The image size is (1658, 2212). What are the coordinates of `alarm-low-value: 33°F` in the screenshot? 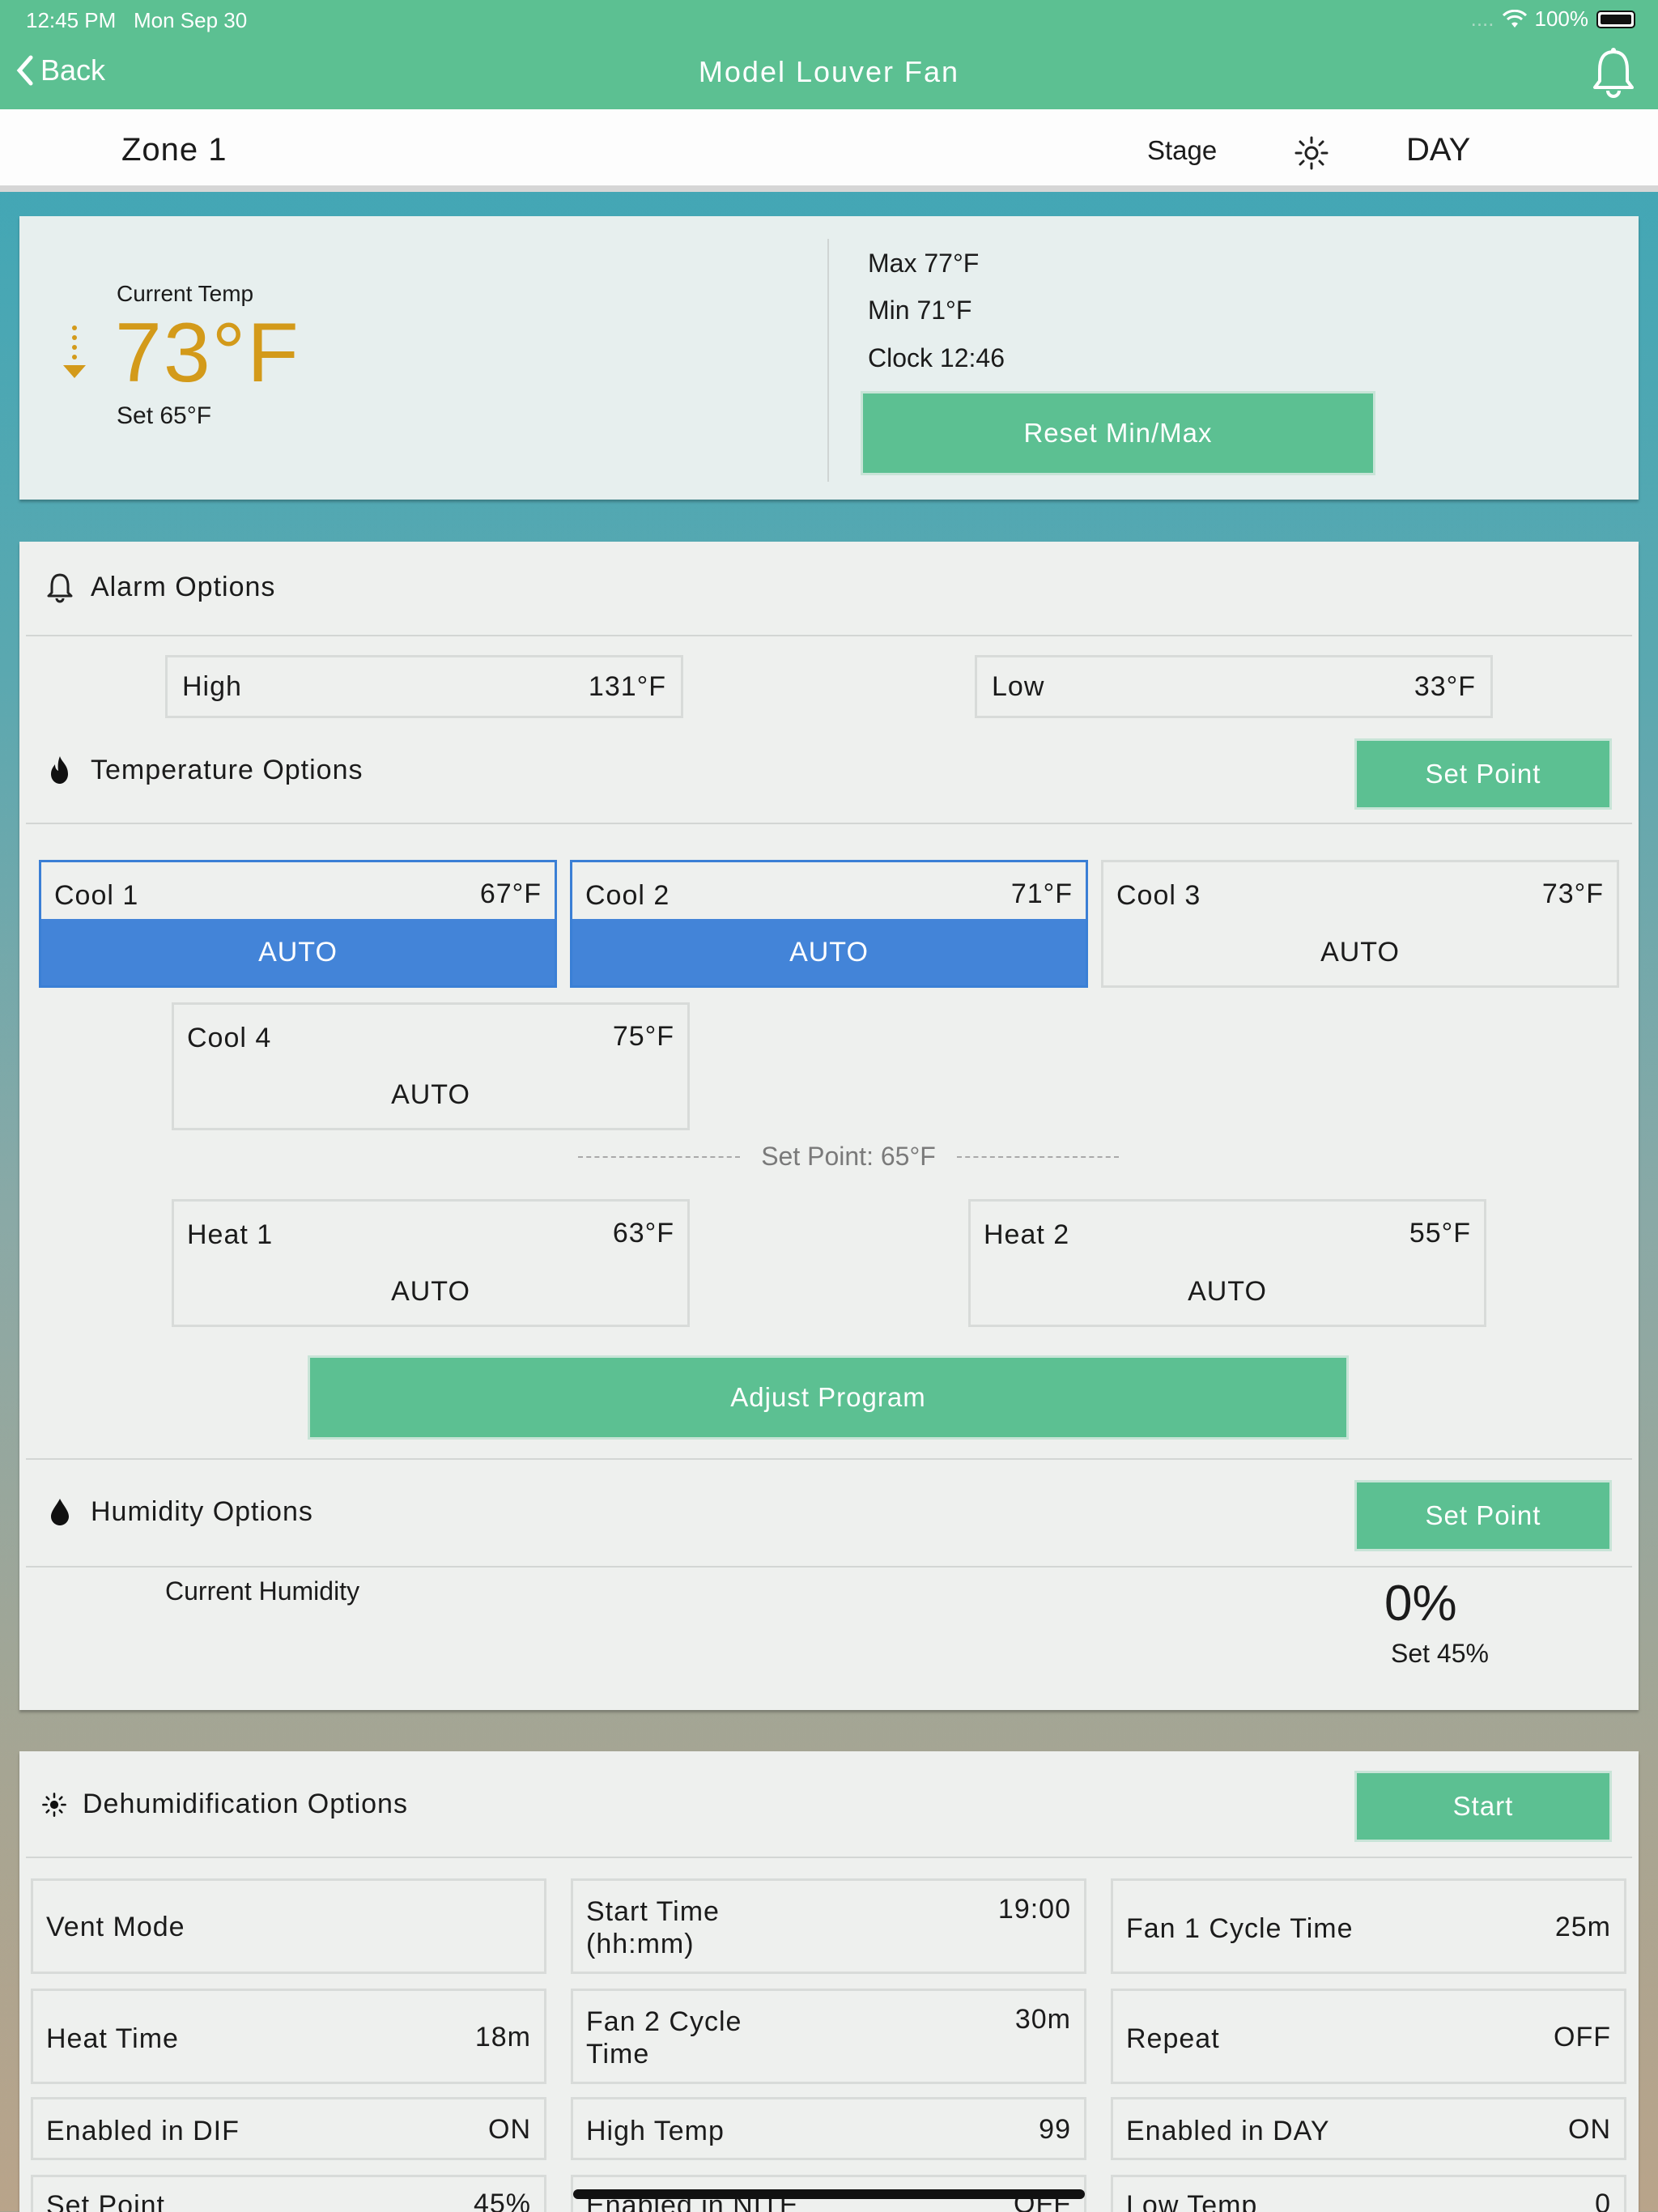 It's located at (1445, 686).